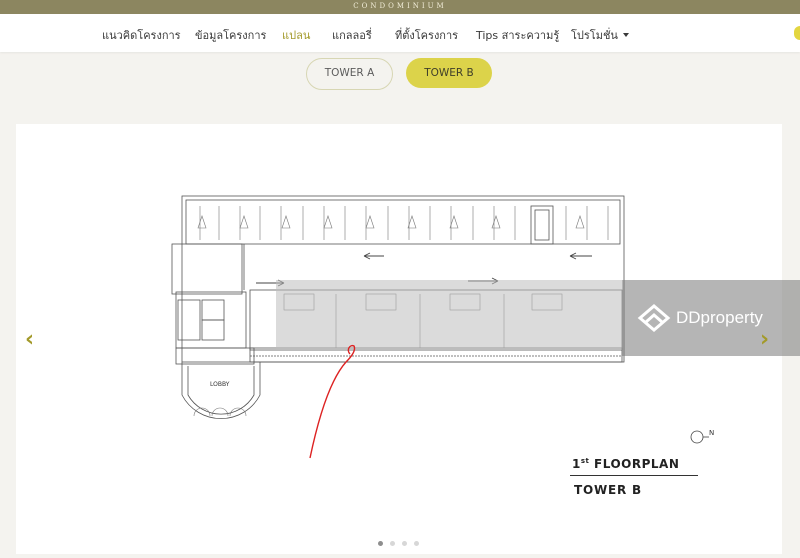  Describe the element at coordinates (712, 433) in the screenshot. I see `north-label: N` at that location.